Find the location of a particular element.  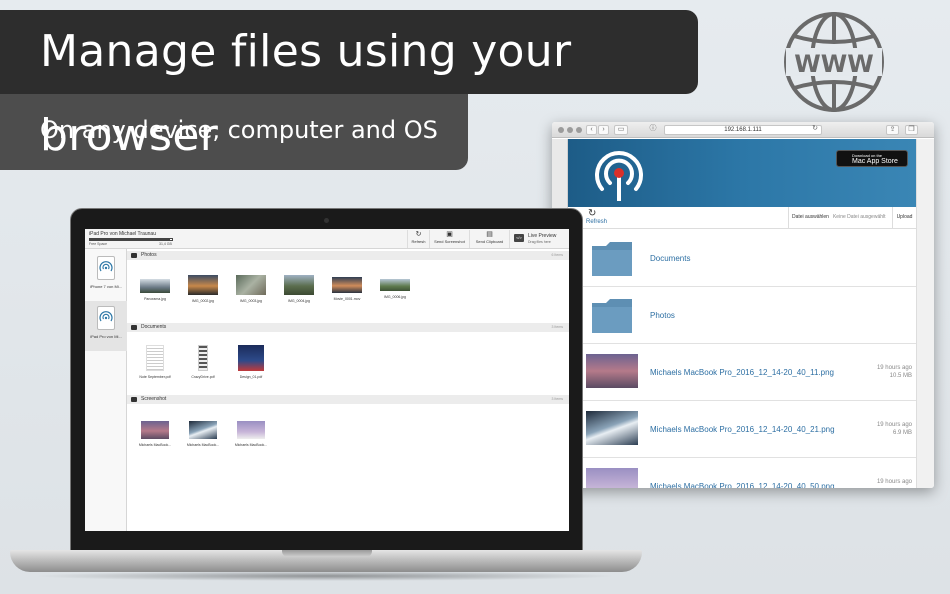

file-item: Note September.pdf is located at coordinates (155, 362).